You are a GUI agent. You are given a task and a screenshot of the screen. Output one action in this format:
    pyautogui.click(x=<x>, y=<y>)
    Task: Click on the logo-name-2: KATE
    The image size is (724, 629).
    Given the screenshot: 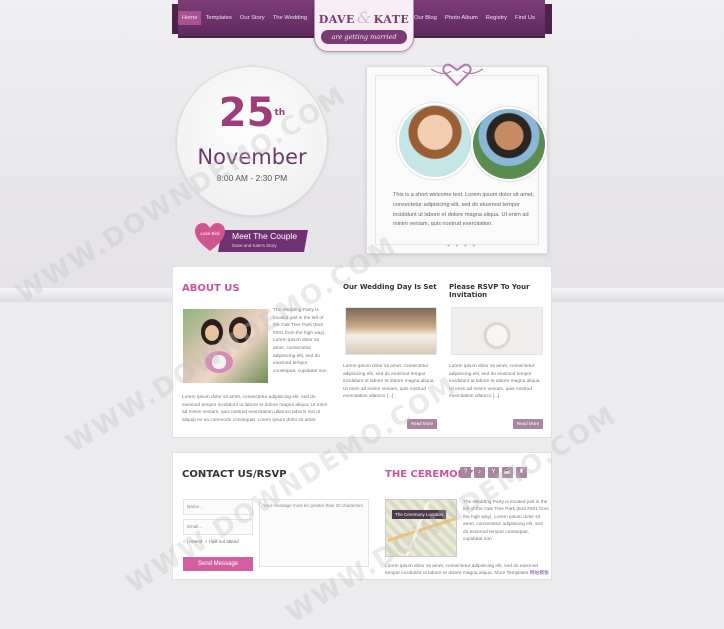 What is the action you would take?
    pyautogui.click(x=391, y=19)
    